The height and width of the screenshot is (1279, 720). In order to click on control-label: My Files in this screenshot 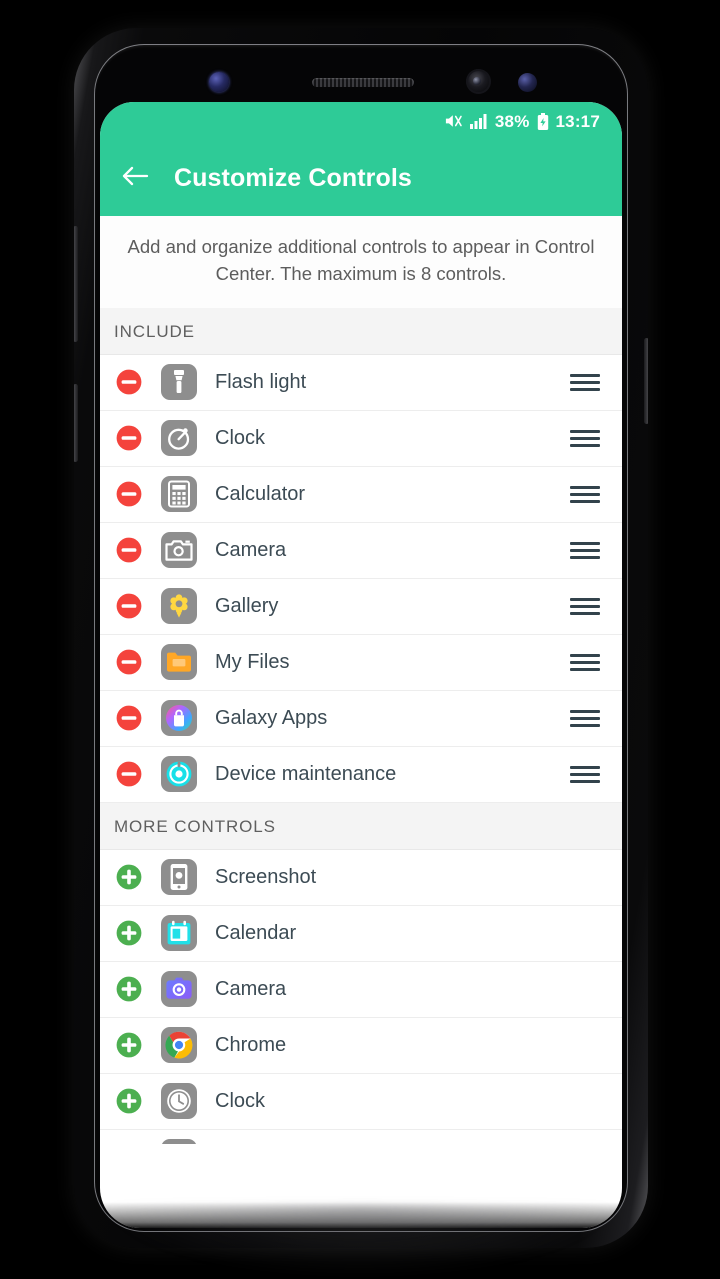, I will do `click(252, 661)`.